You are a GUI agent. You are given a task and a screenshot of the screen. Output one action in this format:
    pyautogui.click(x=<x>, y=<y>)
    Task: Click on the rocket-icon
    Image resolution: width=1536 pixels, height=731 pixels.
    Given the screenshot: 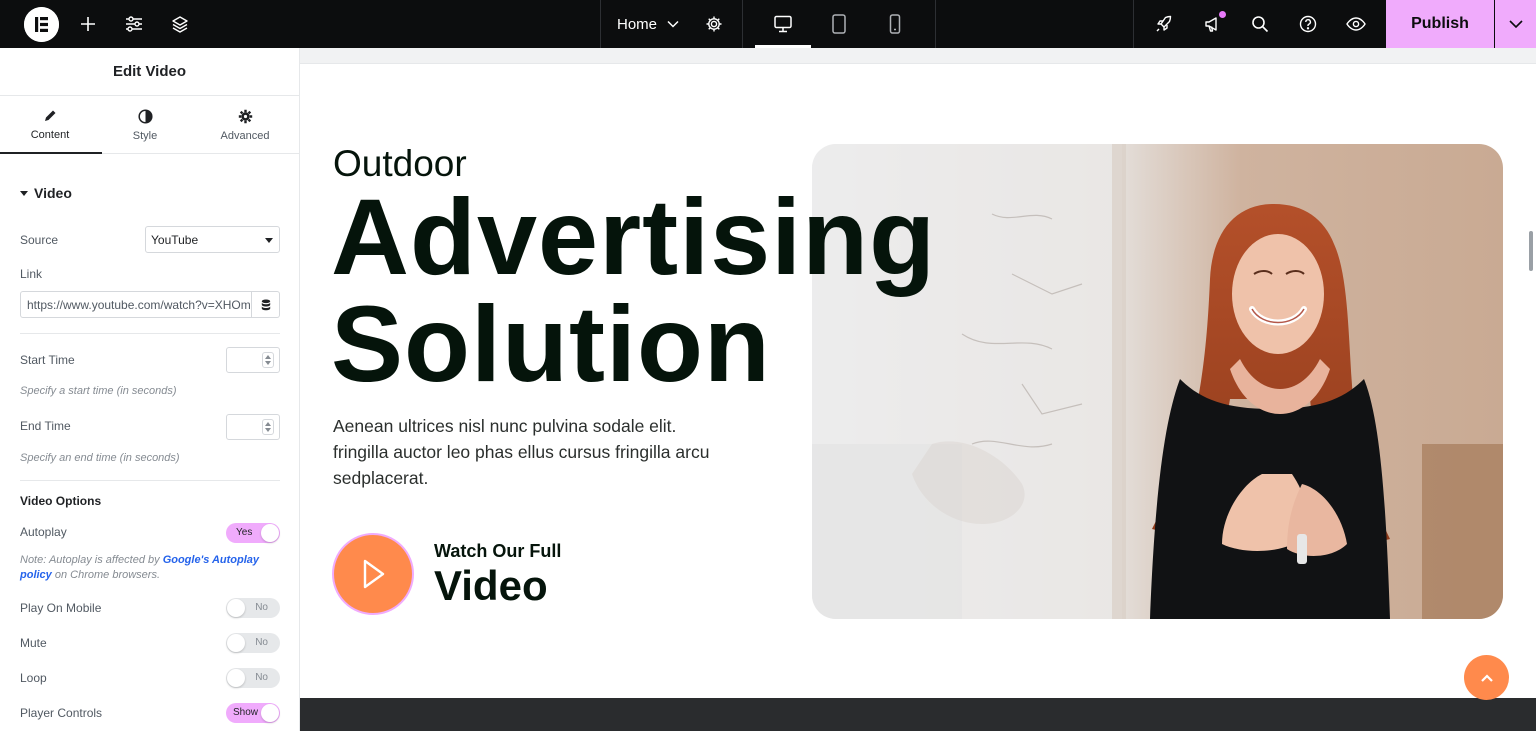 What is the action you would take?
    pyautogui.click(x=1164, y=24)
    